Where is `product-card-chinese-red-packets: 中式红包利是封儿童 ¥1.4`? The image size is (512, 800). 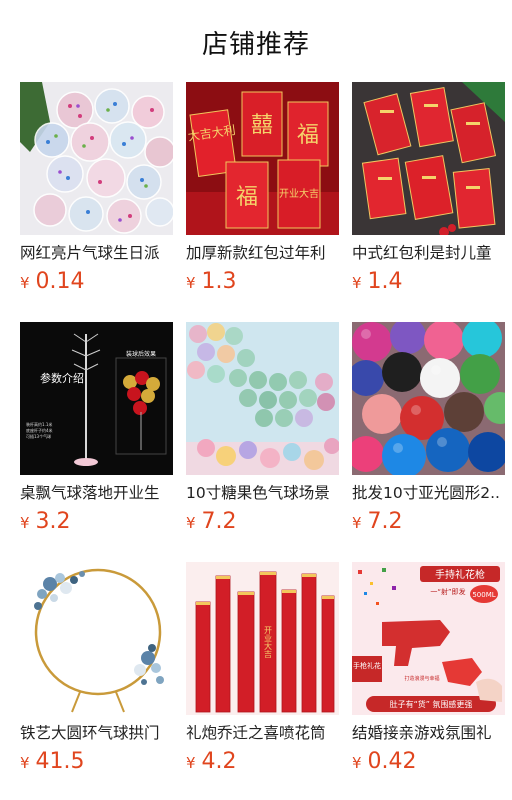 product-card-chinese-red-packets: 中式红包利是封儿童 ¥1.4 is located at coordinates (428, 188).